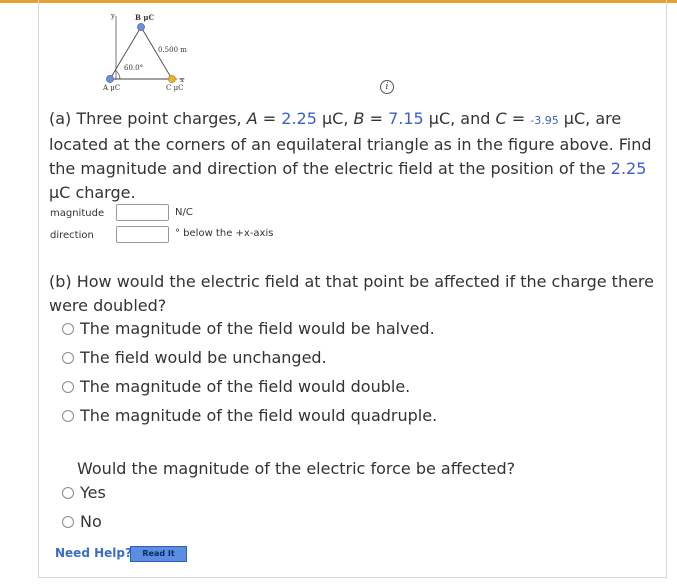  I want to click on part-b-option-double: The magnitude of the field would double., so click(236, 387).